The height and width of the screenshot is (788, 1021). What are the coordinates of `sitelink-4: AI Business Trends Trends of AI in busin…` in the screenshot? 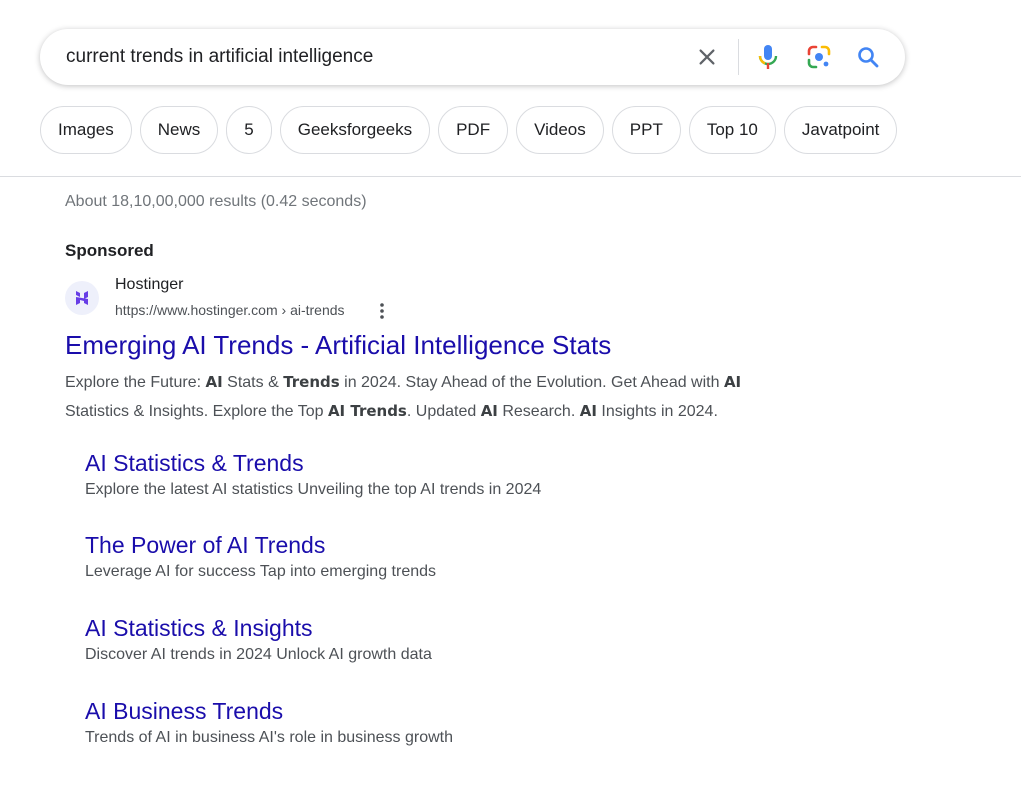 It's located at (269, 722).